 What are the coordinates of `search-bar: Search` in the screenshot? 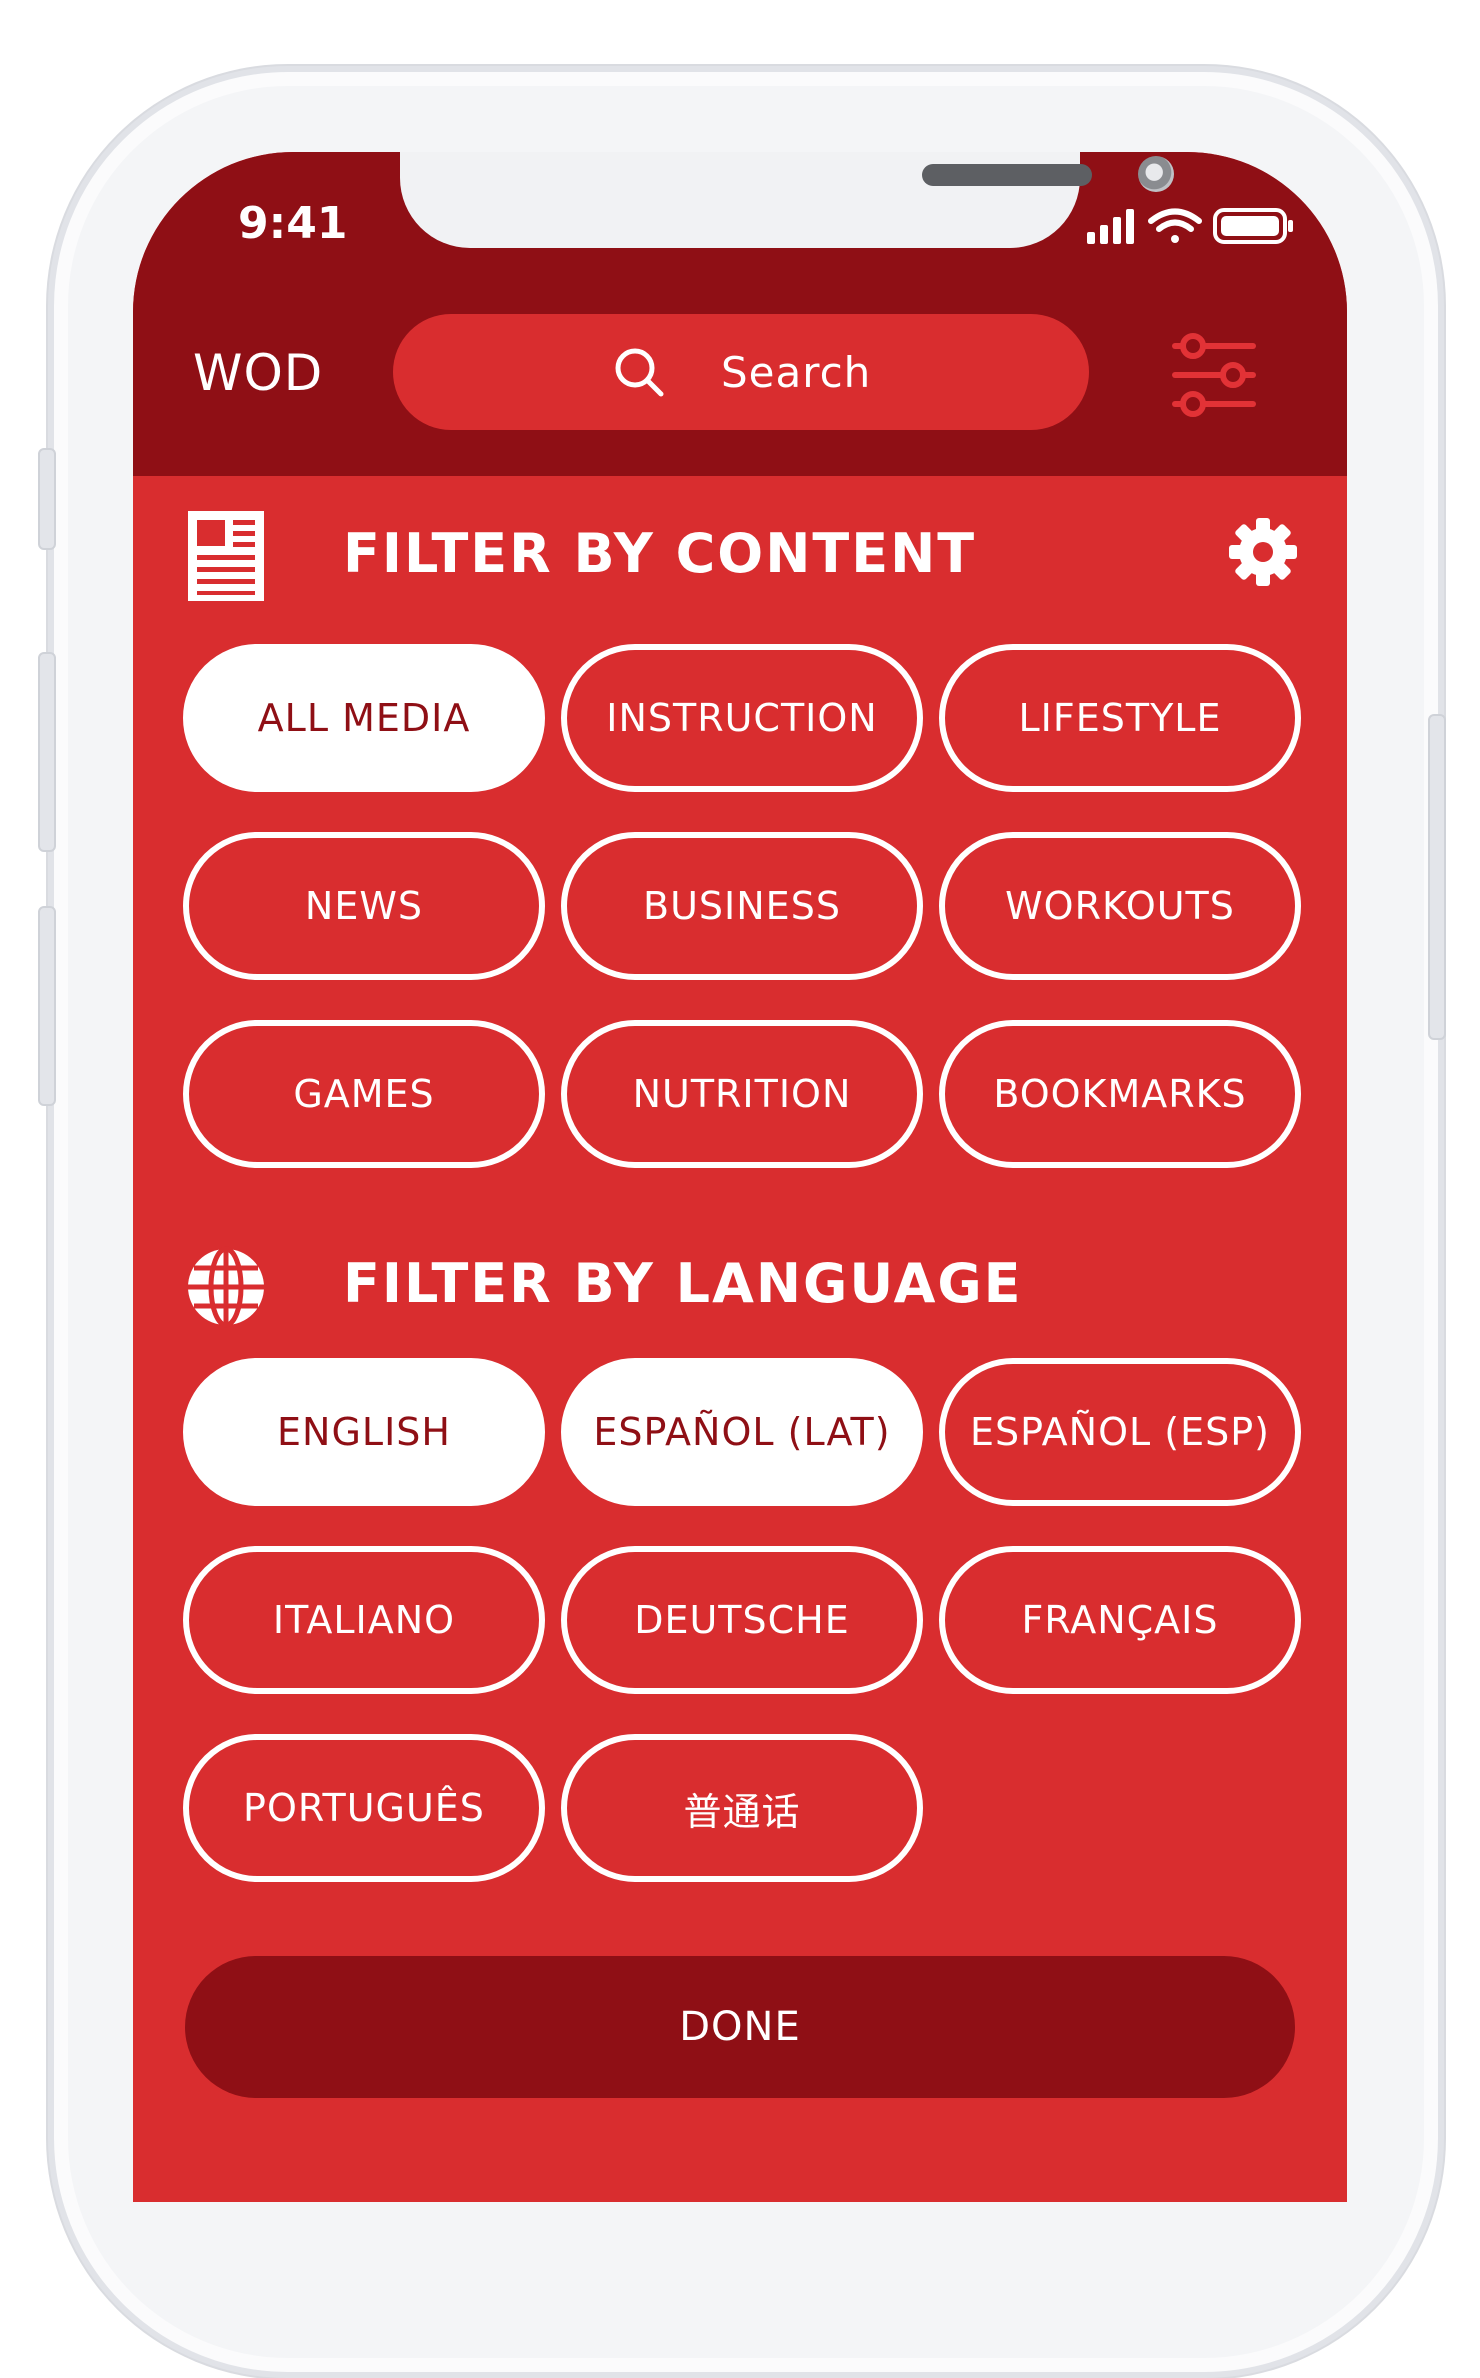 It's located at (741, 372).